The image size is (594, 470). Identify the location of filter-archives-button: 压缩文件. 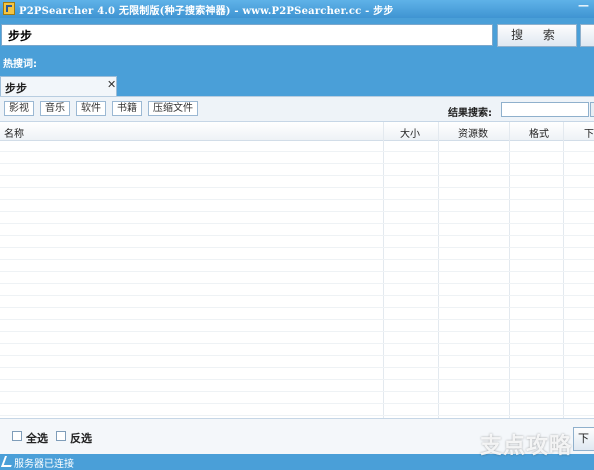
(173, 108).